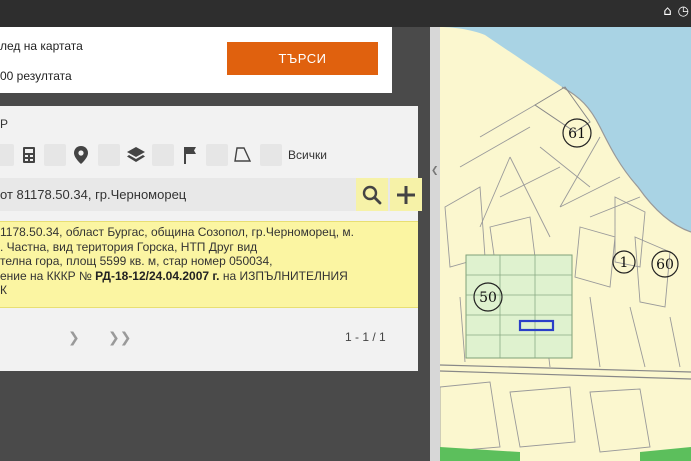  What do you see at coordinates (435, 170) in the screenshot?
I see `collapse-handle-icon: ❮` at bounding box center [435, 170].